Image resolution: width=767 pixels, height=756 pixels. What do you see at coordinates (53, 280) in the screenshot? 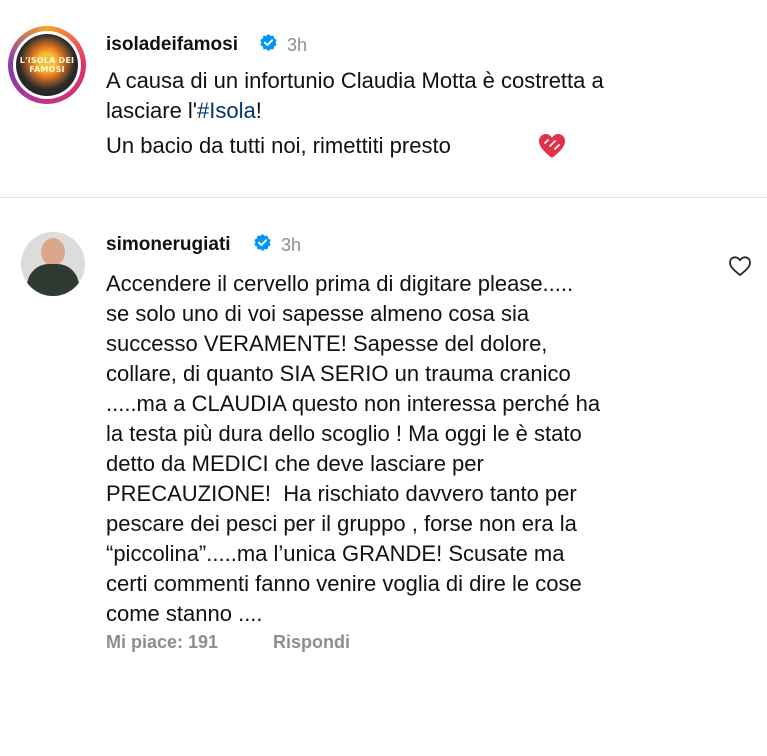
I see `avatar-body` at bounding box center [53, 280].